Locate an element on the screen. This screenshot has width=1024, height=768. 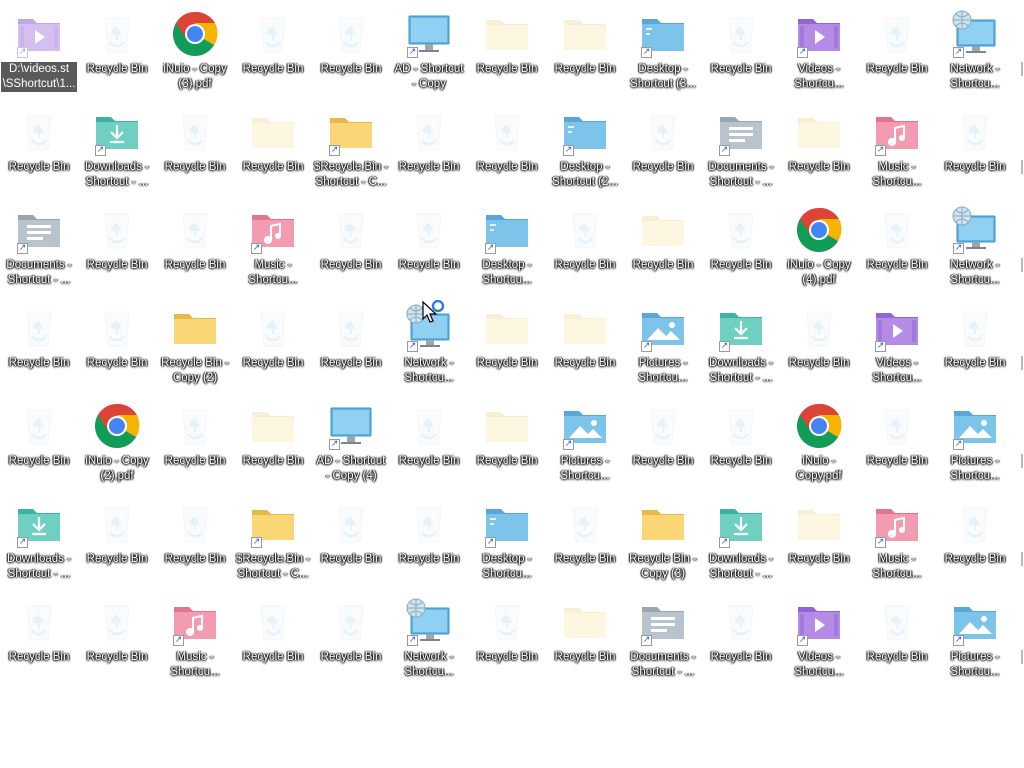
desktop-icon-monitor: ↗ AD - Shortcut - Copy is located at coordinates (429, 57).